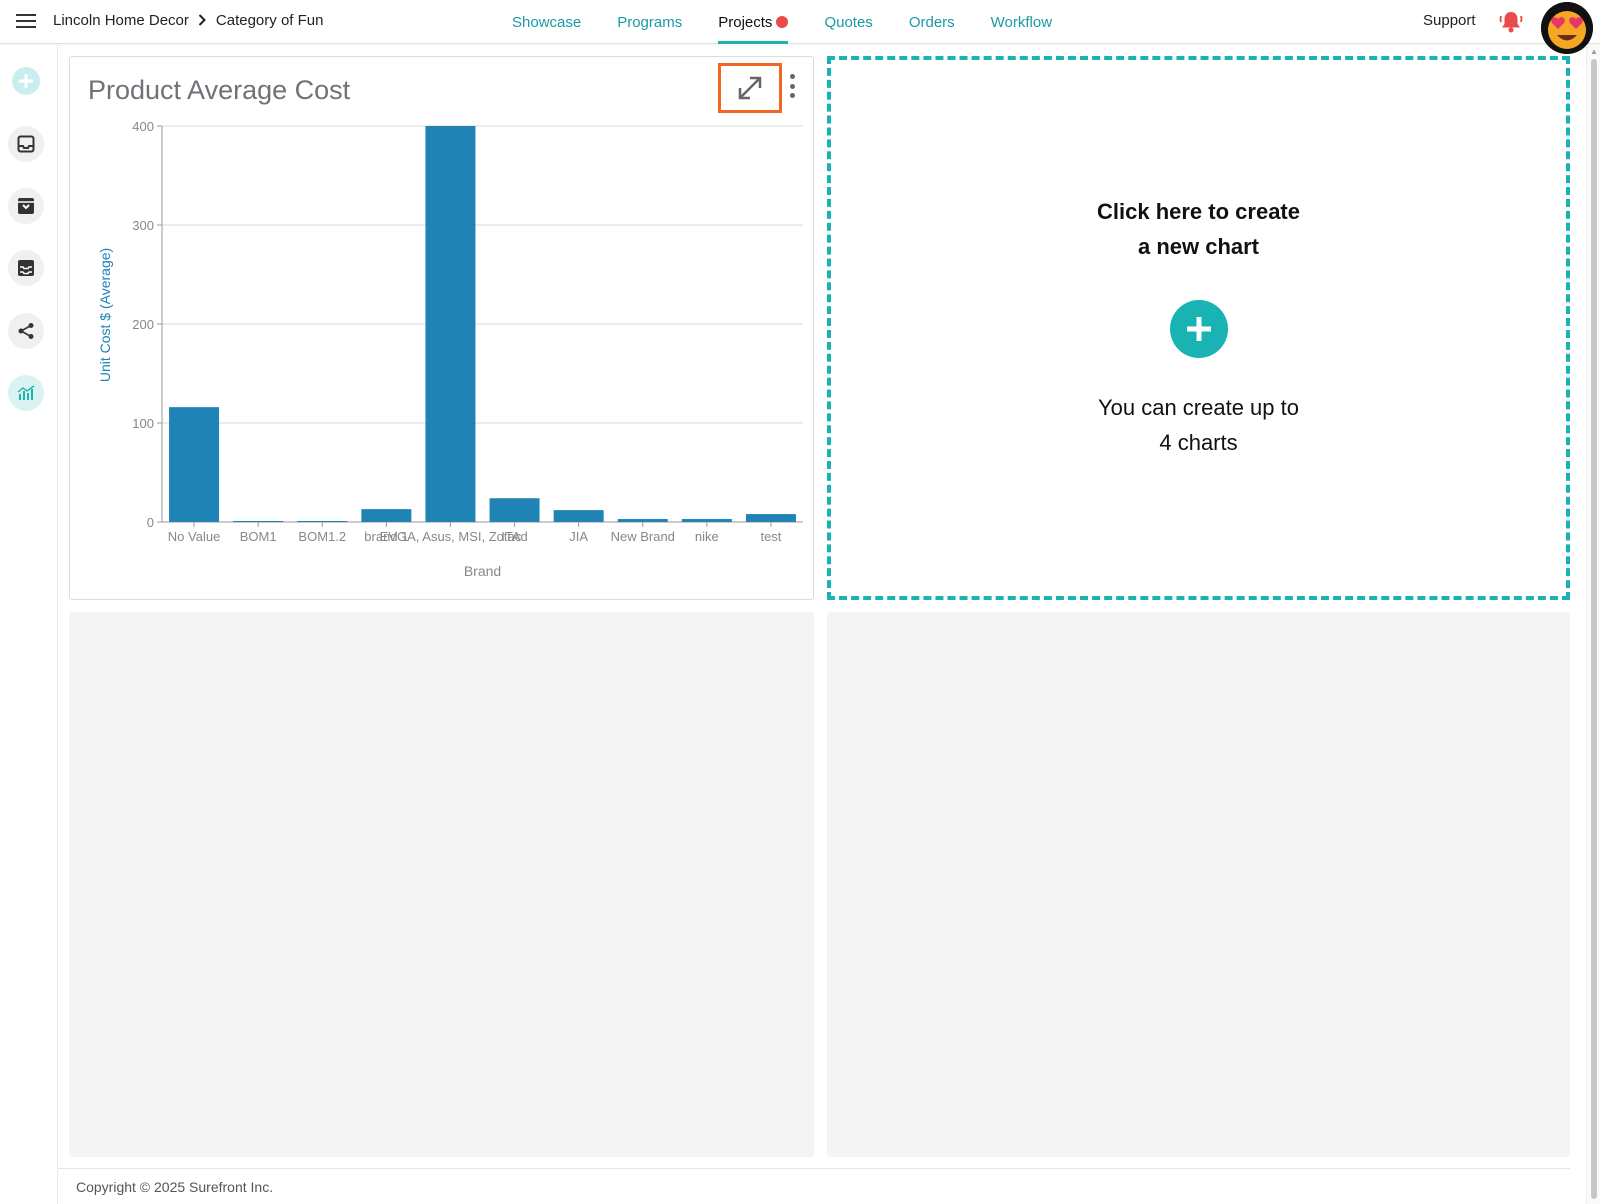 This screenshot has height=1204, width=1600. I want to click on share-icon, so click(26, 331).